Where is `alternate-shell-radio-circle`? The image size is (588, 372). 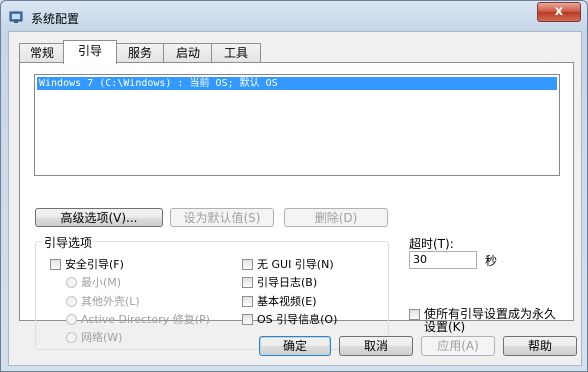
alternate-shell-radio-circle is located at coordinates (71, 301).